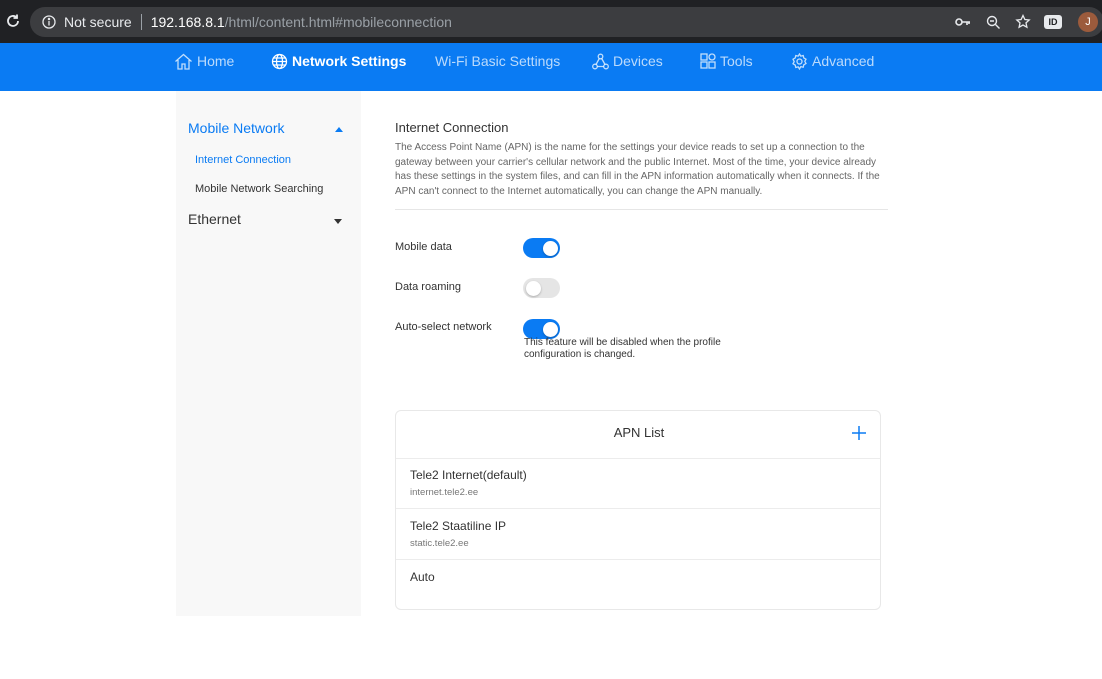 The image size is (1102, 679). Describe the element at coordinates (141, 22) in the screenshot. I see `address-separator` at that location.